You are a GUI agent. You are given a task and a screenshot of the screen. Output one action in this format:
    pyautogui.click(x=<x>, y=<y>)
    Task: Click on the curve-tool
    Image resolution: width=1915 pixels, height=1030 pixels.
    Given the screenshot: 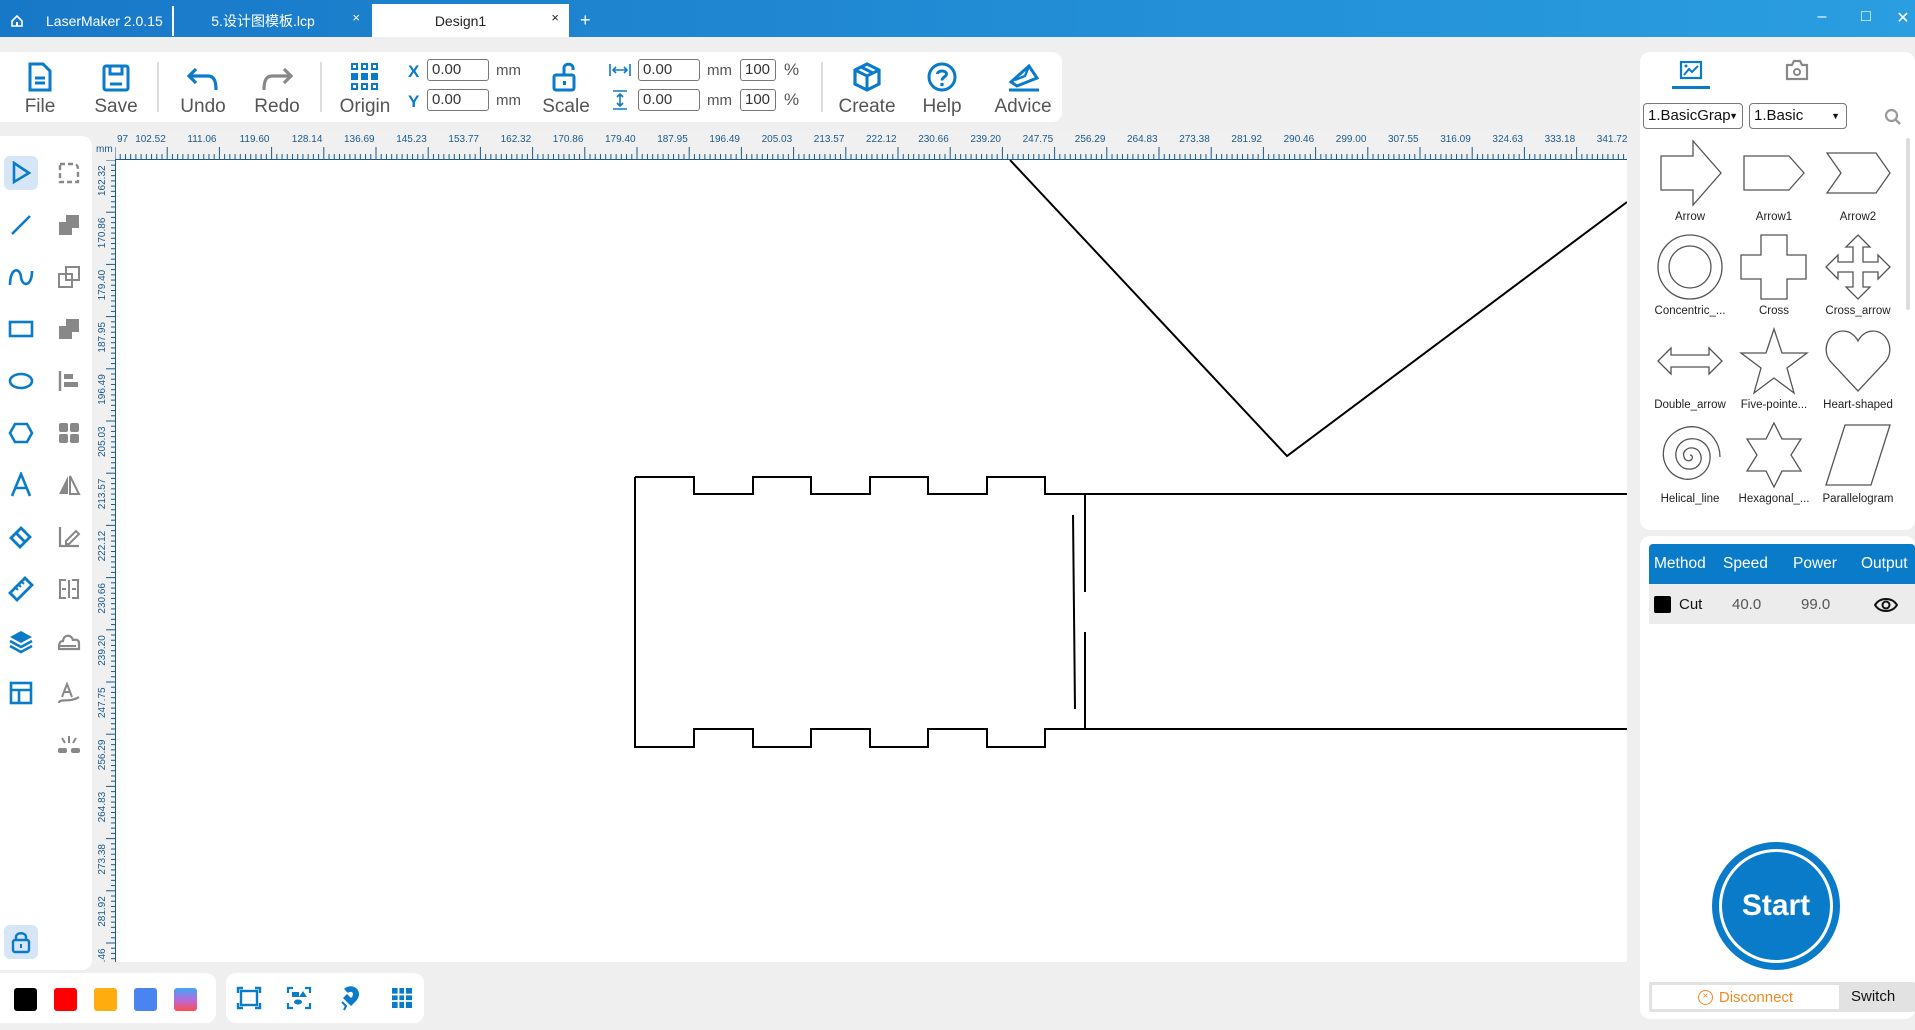 What is the action you would take?
    pyautogui.click(x=21, y=277)
    